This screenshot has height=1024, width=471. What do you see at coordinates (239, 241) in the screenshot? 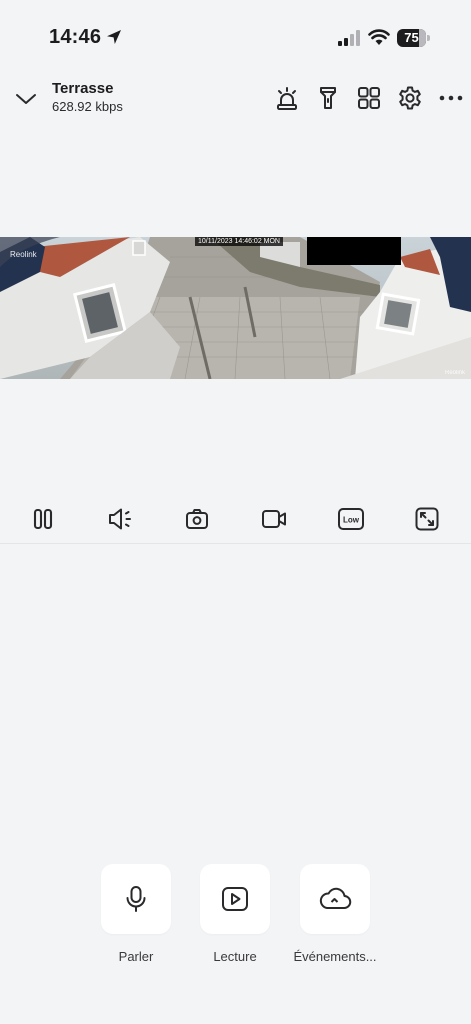
I see `video-timestamp: 10/11/2023 14:46:02 MON` at bounding box center [239, 241].